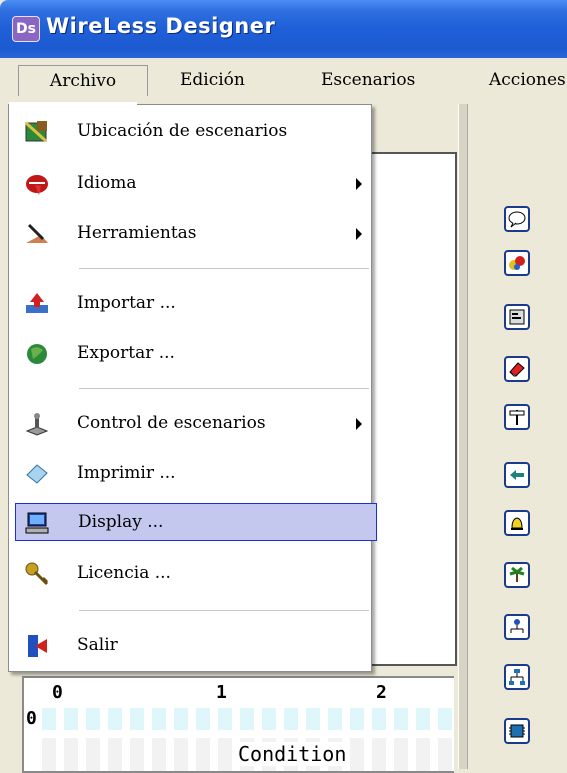 This screenshot has width=567, height=773. I want to click on menu-item-idioma: Idioma, so click(192, 184).